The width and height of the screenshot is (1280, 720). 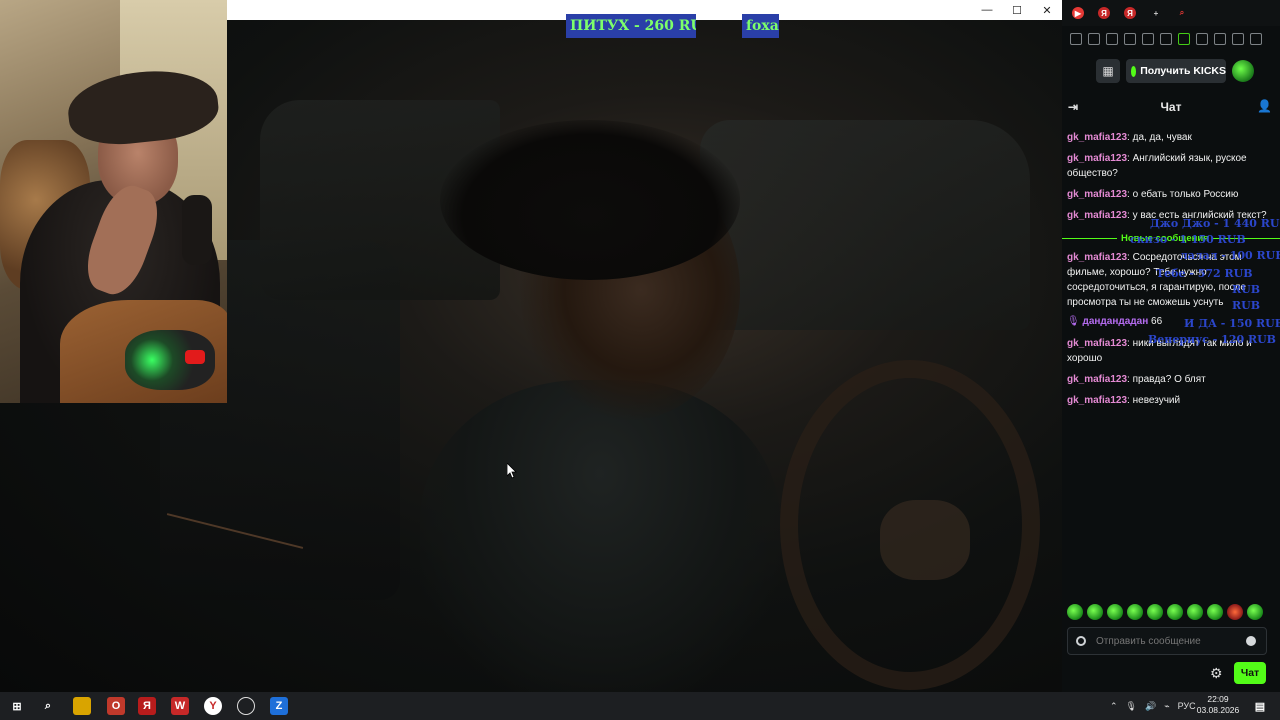 I want to click on chat-message-input, so click(x=1166, y=641).